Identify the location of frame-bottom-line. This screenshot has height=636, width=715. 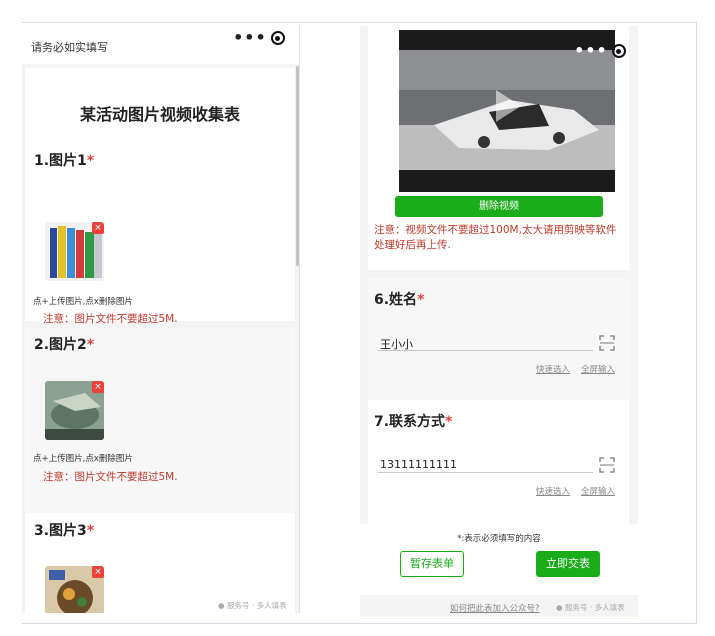
(359, 623).